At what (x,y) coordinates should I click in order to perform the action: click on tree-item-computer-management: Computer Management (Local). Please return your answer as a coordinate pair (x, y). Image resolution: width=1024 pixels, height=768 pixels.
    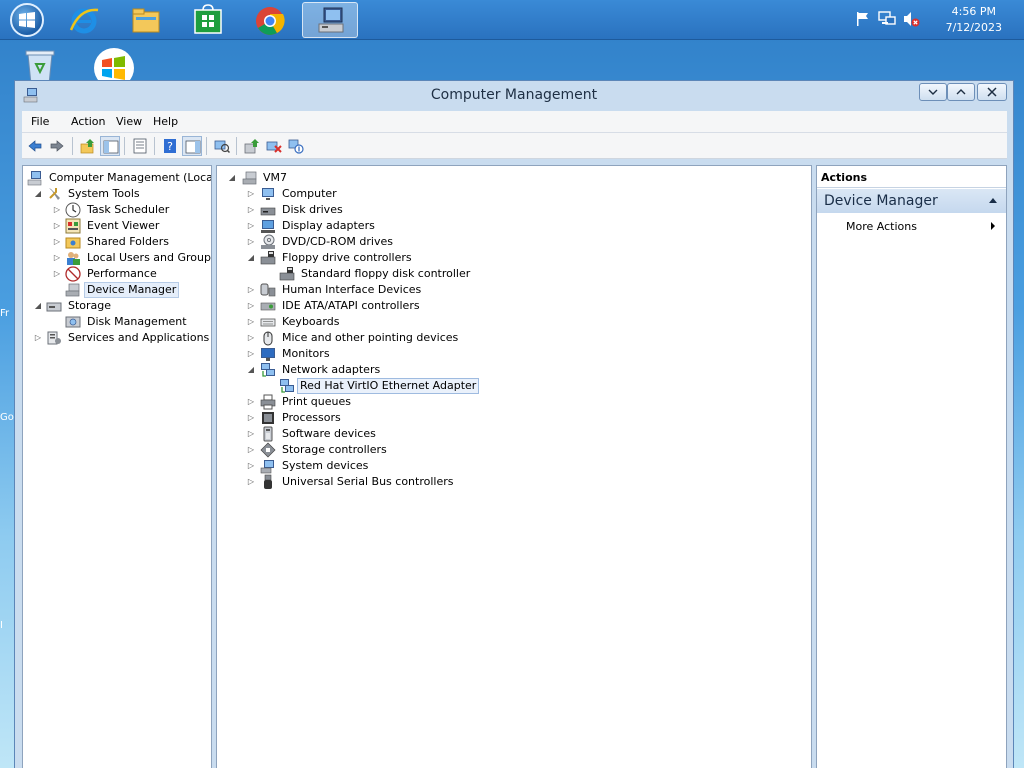
    Looking at the image, I should click on (118, 178).